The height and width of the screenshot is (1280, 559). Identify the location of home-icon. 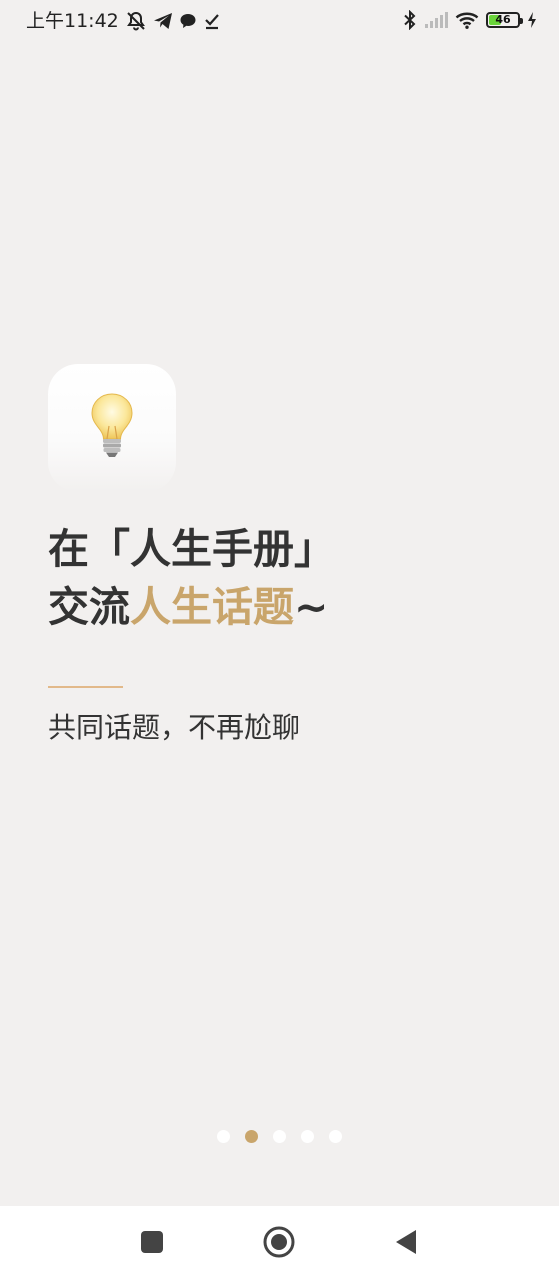
(279, 1244).